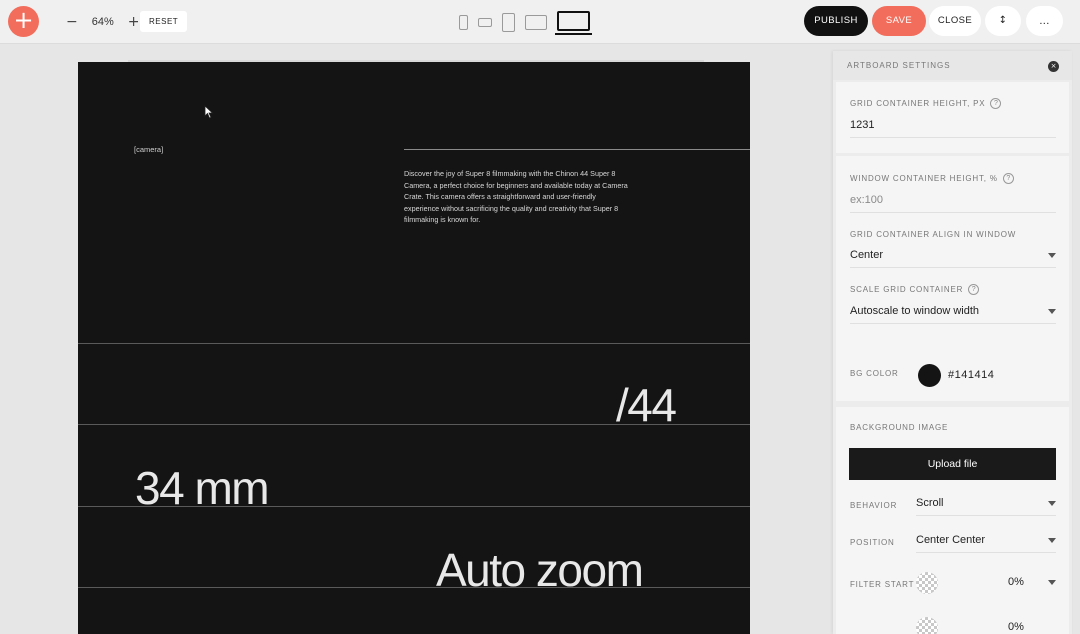  Describe the element at coordinates (485, 22) in the screenshot. I see `phone-landscape-icon` at that location.